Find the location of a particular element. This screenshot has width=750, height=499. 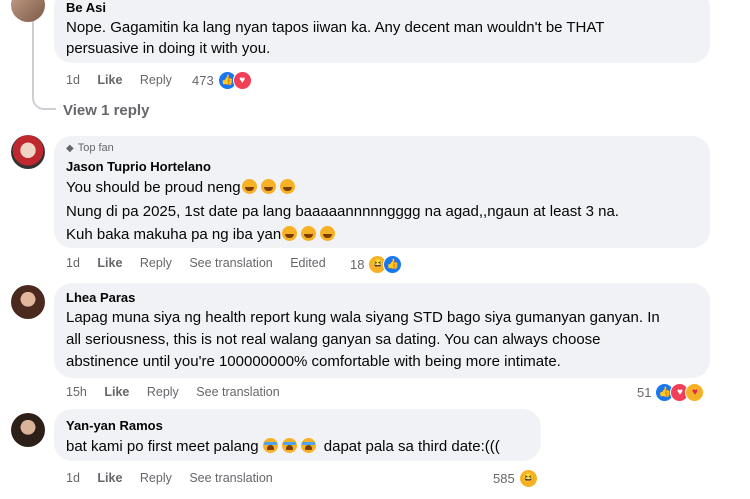

haha-icon: 😆 is located at coordinates (528, 478).